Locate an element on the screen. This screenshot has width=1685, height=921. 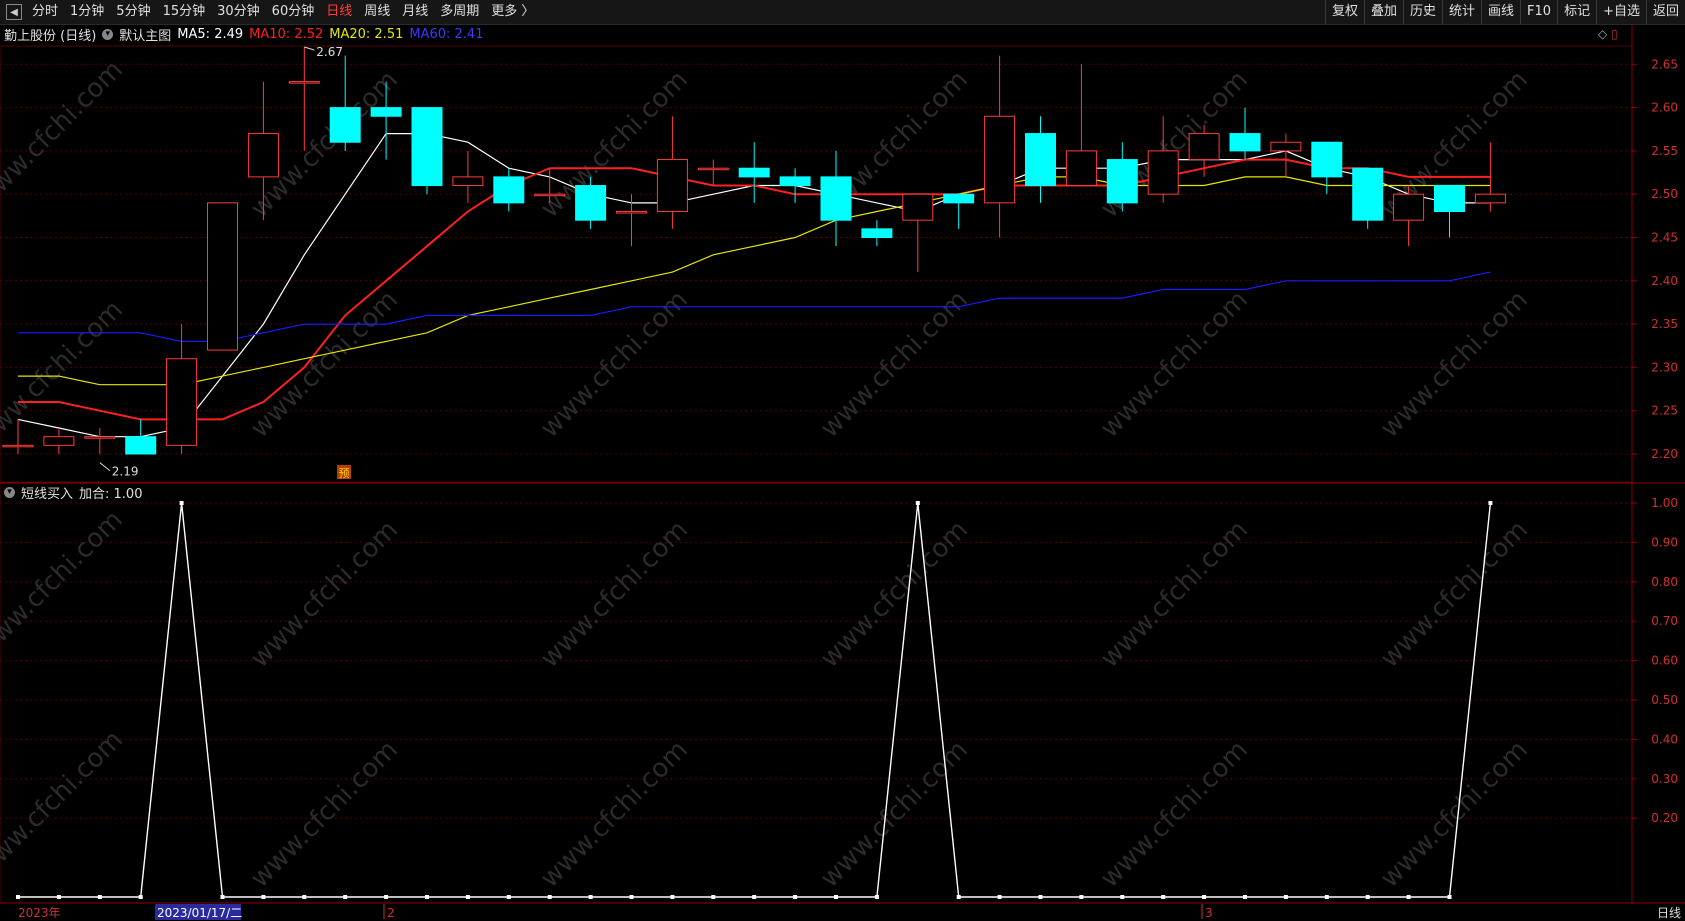
tab-15min: 15分钟 is located at coordinates (184, 12).